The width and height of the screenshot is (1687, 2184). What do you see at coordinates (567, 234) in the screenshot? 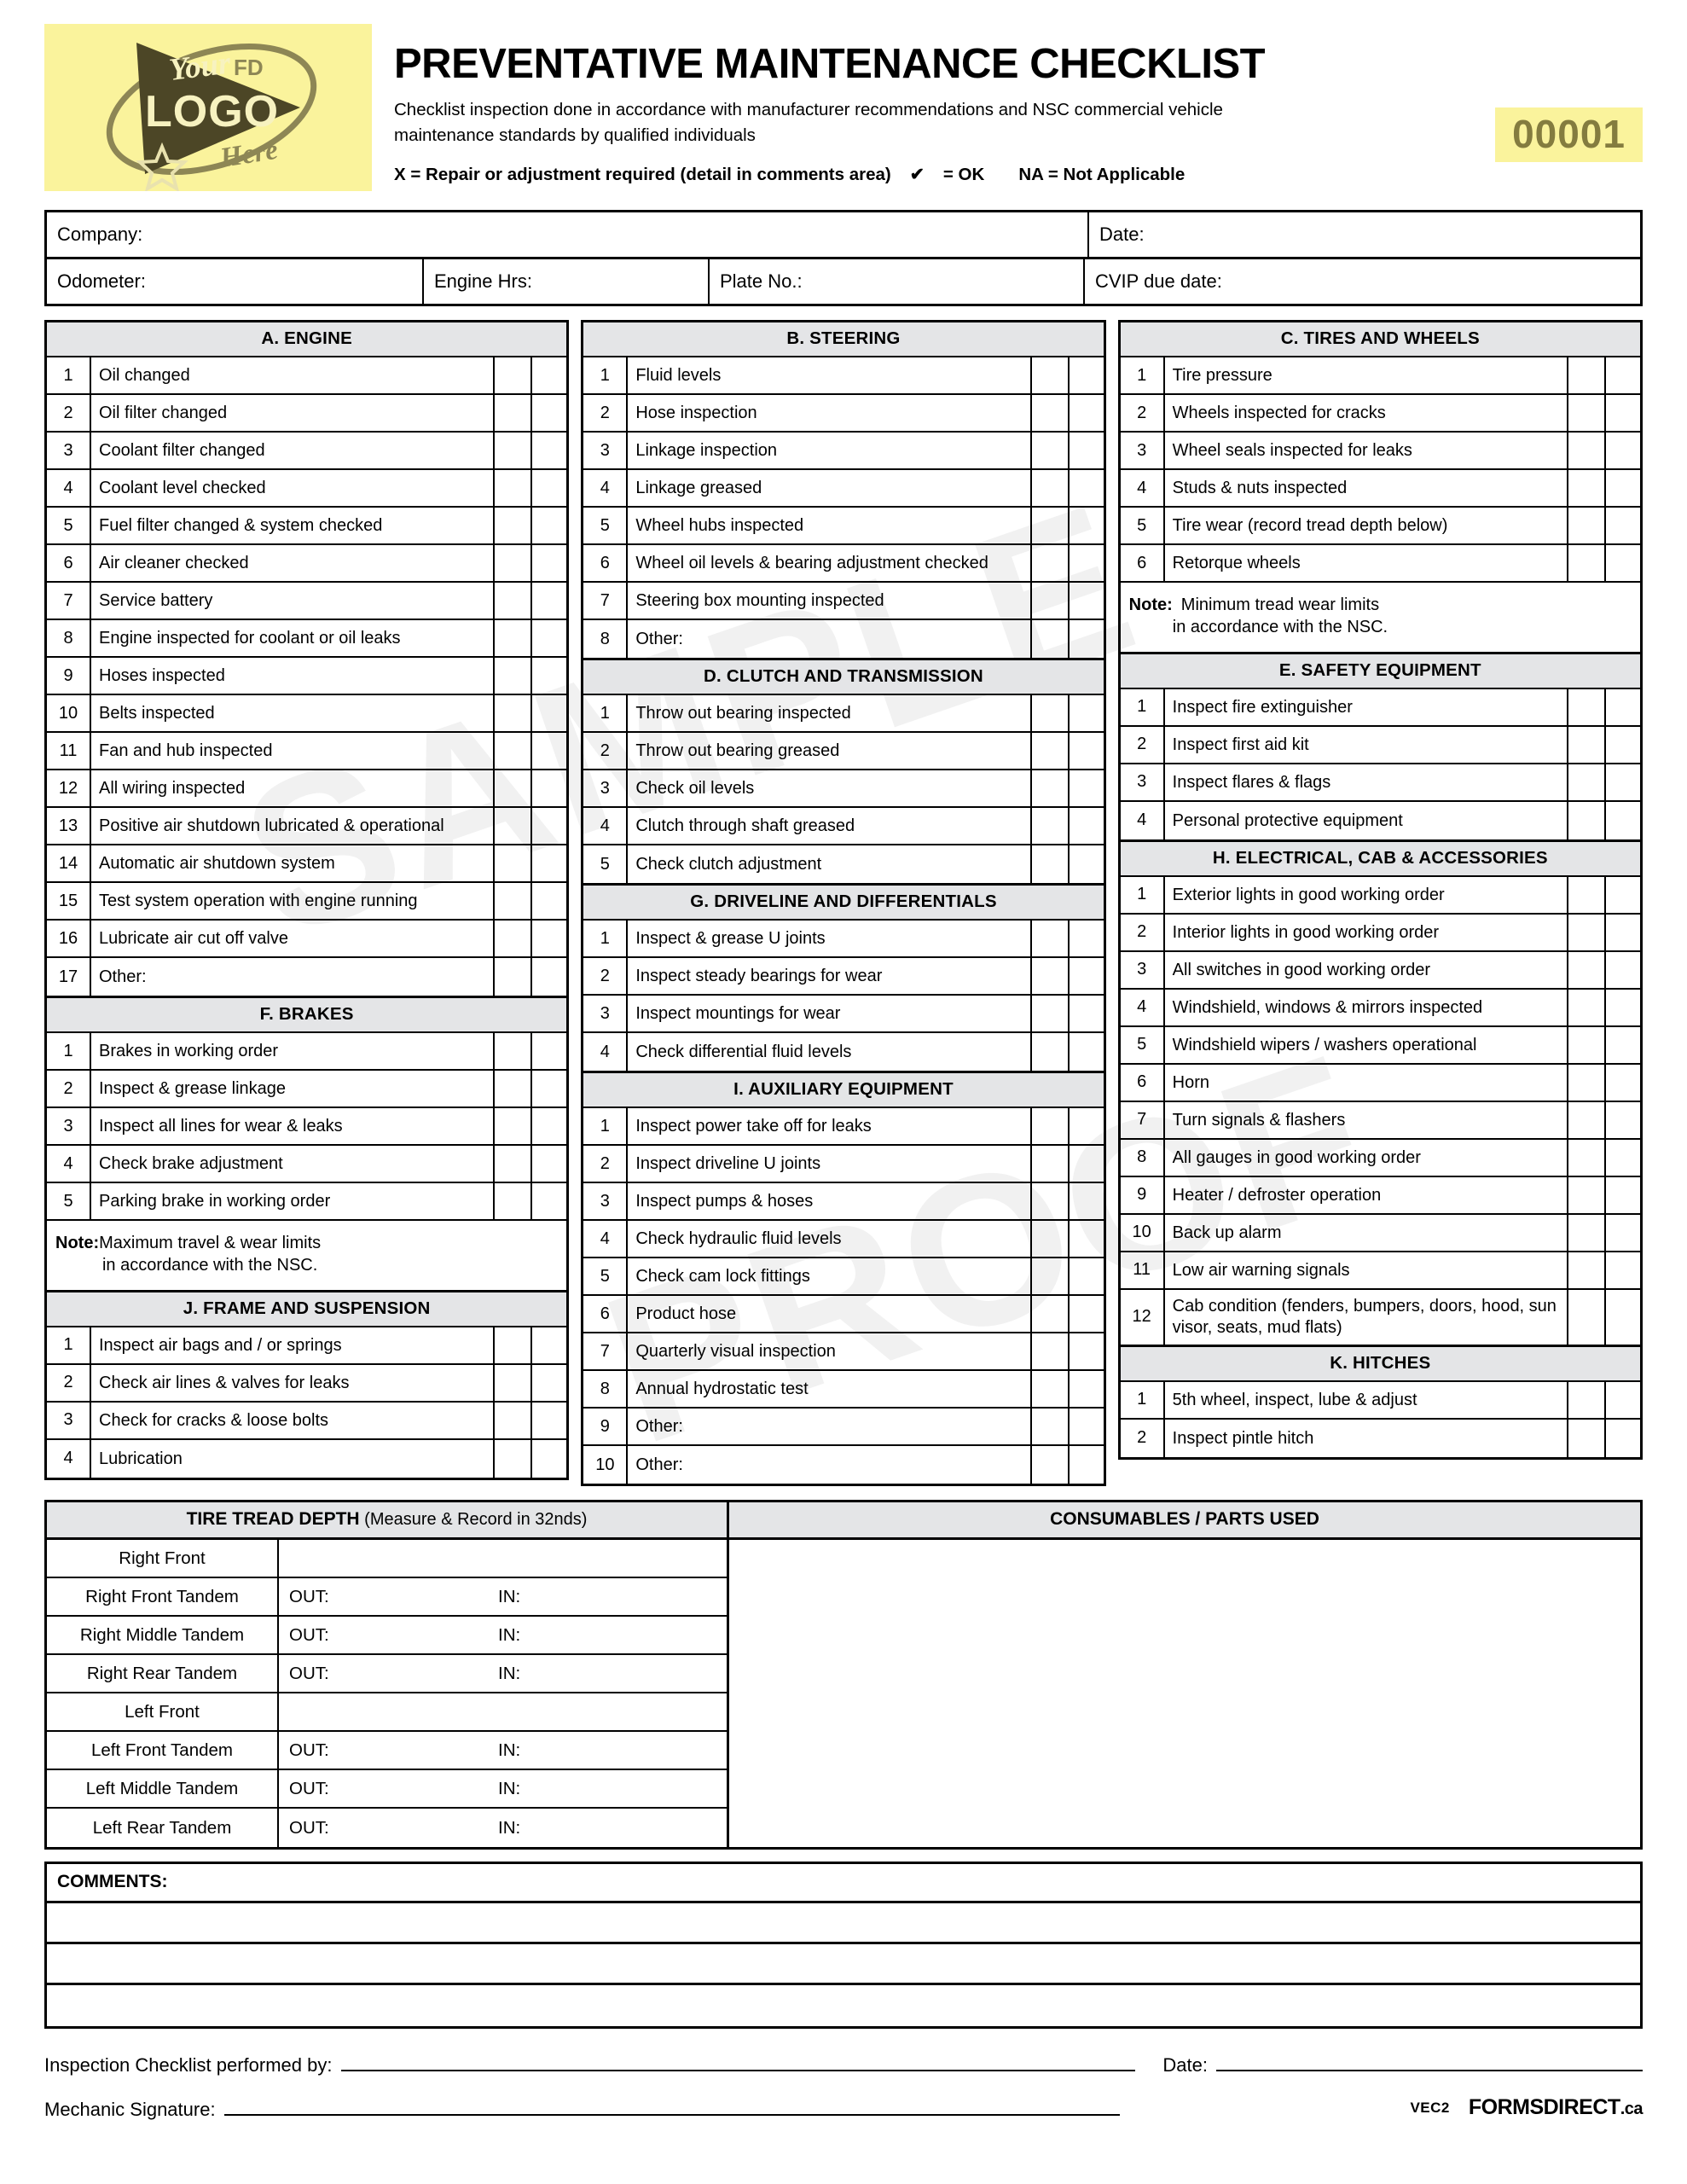
I see `company-field: Company:` at bounding box center [567, 234].